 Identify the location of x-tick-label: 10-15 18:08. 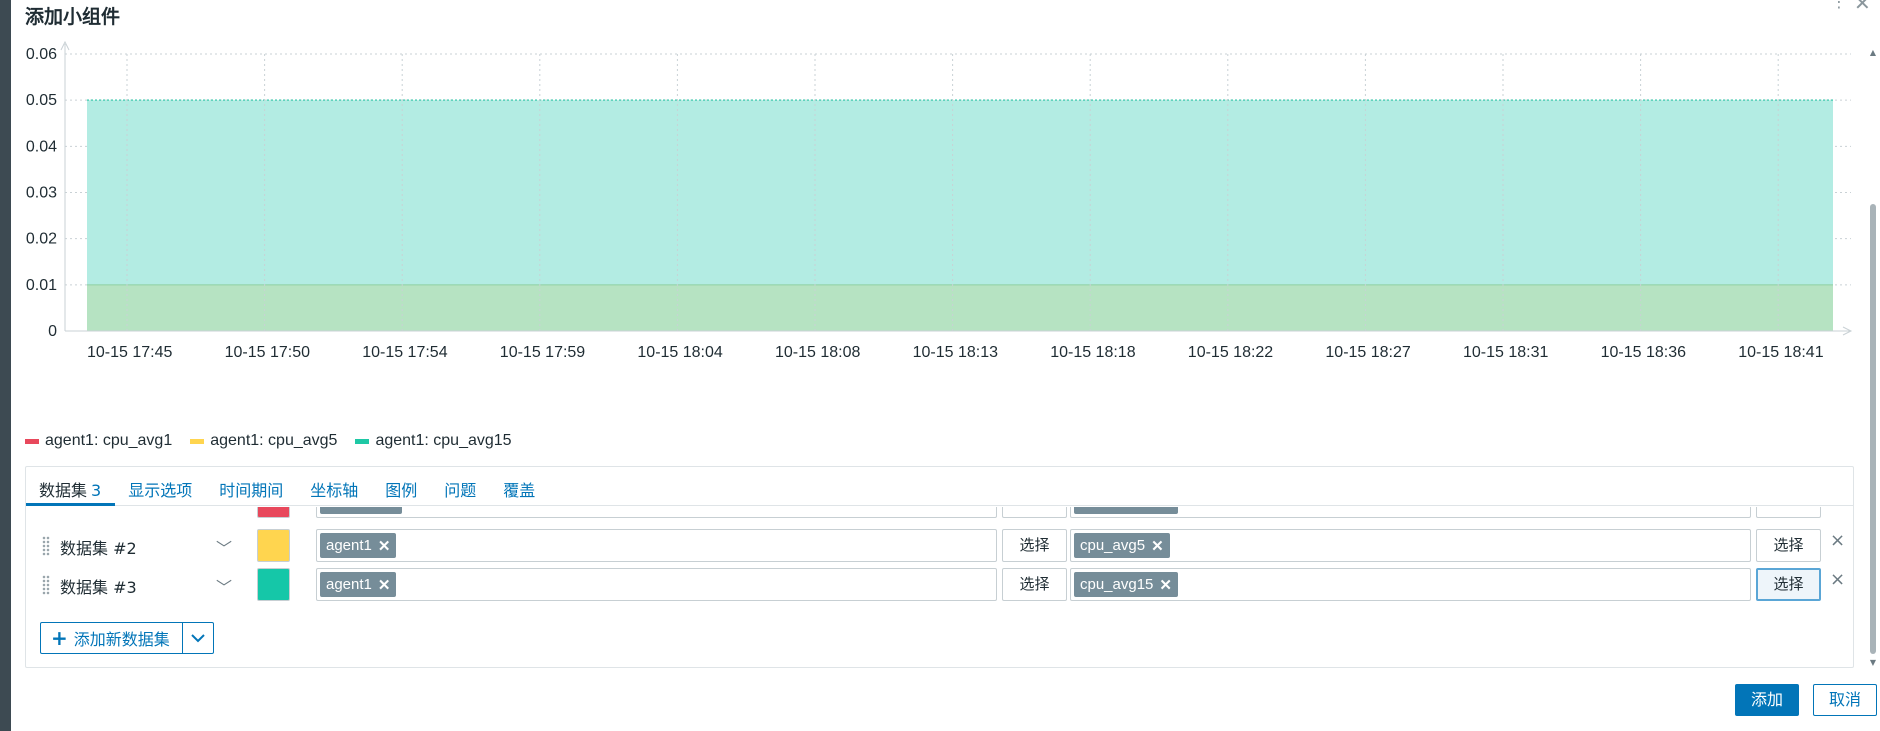
(818, 352).